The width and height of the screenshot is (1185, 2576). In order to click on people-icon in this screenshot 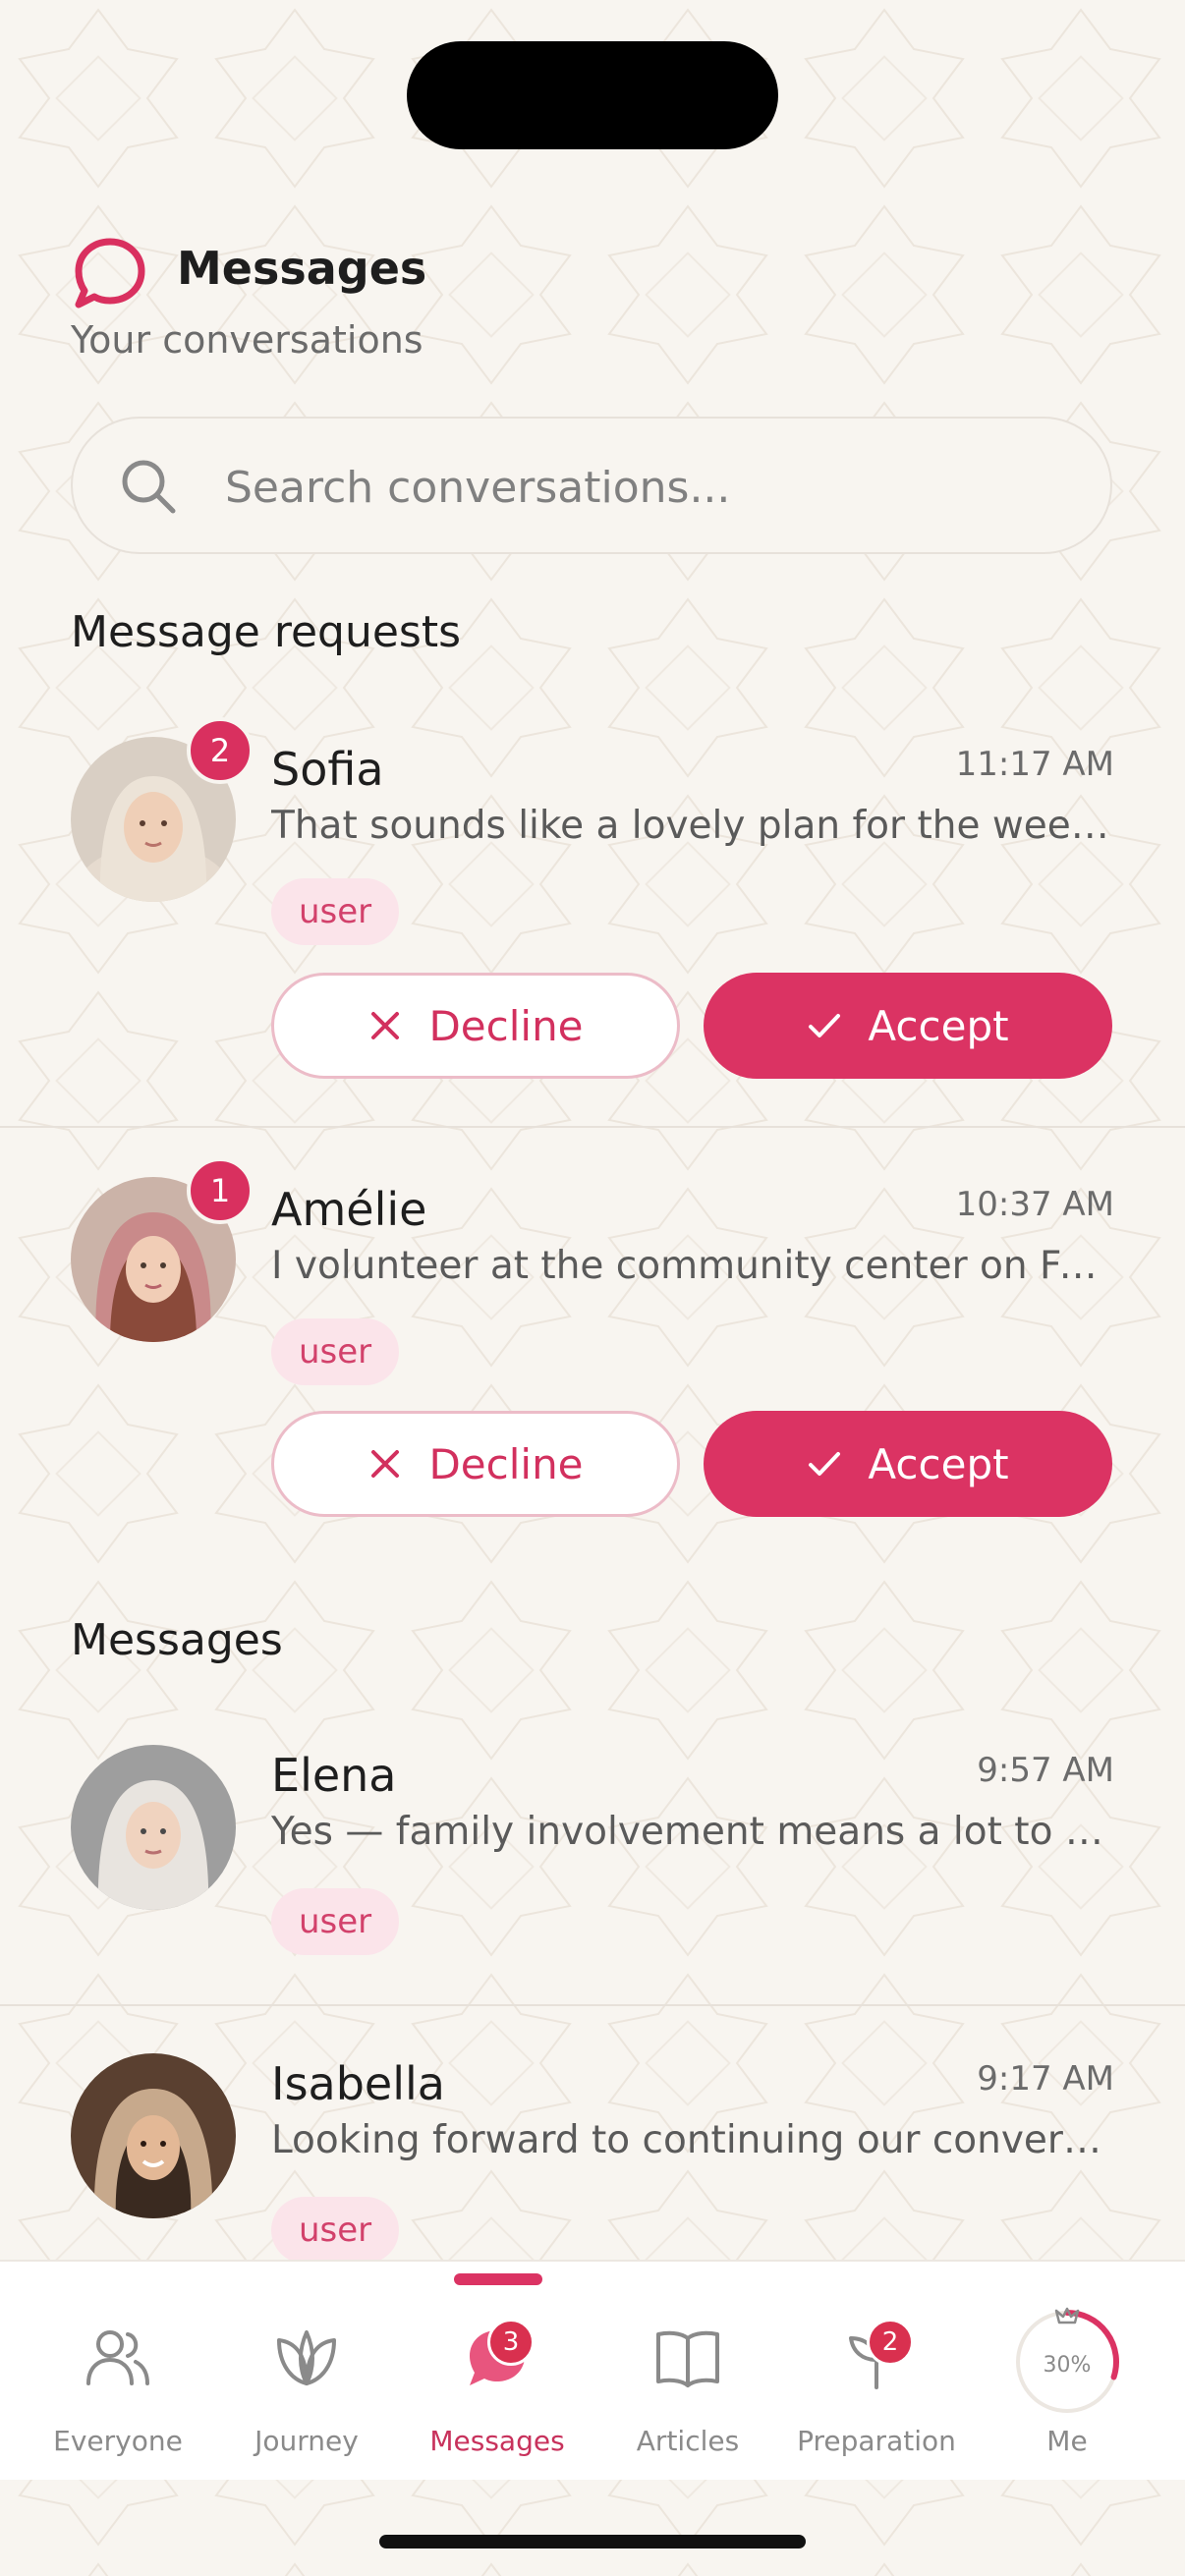, I will do `click(118, 2357)`.